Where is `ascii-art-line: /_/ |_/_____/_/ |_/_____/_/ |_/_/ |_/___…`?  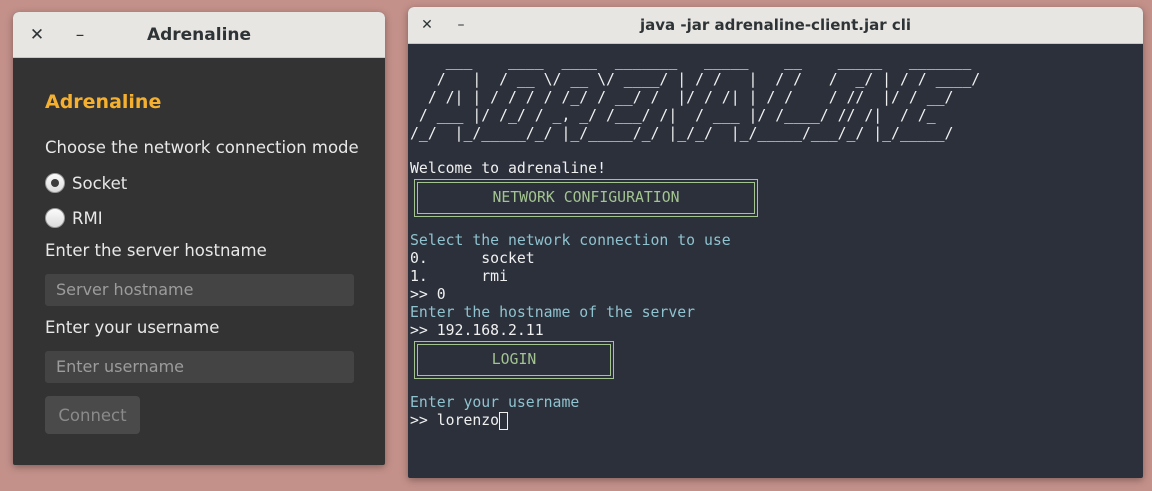
ascii-art-line: /_/ |_/_____/_/ |_/_____/_/ |_/_/ |_/___… is located at coordinates (682, 133).